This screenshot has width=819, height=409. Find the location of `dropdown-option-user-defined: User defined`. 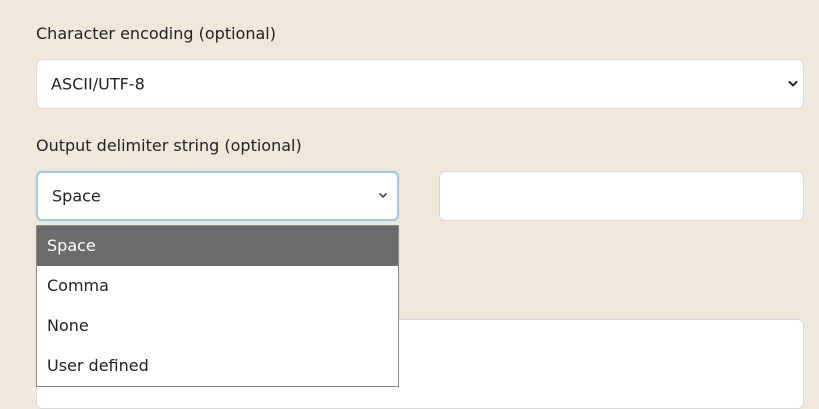

dropdown-option-user-defined: User defined is located at coordinates (217, 366).